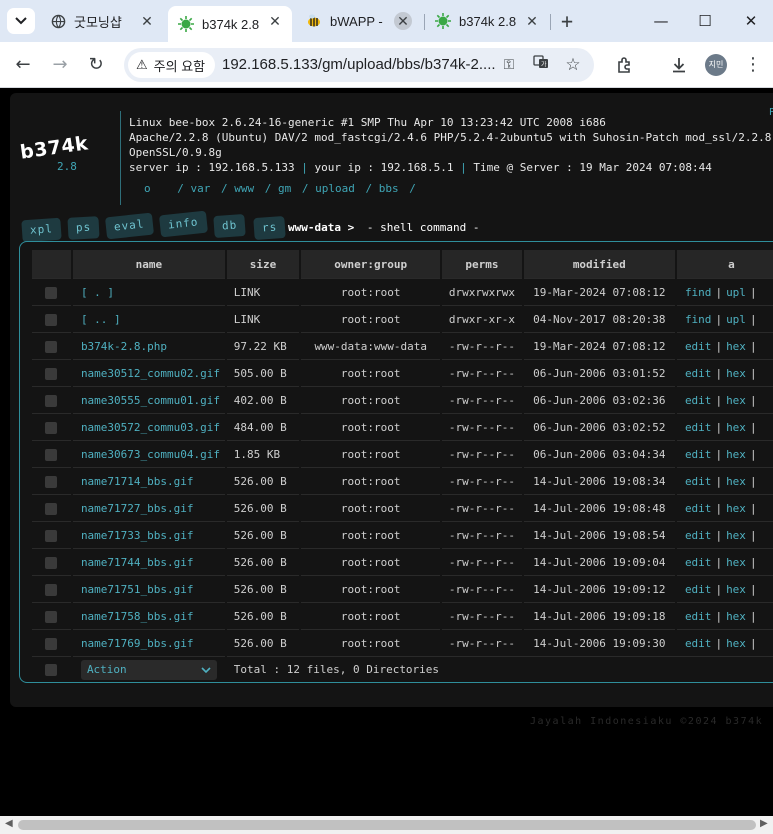 The width and height of the screenshot is (773, 834). What do you see at coordinates (54, 147) in the screenshot?
I see `b374k-logo: b374k` at bounding box center [54, 147].